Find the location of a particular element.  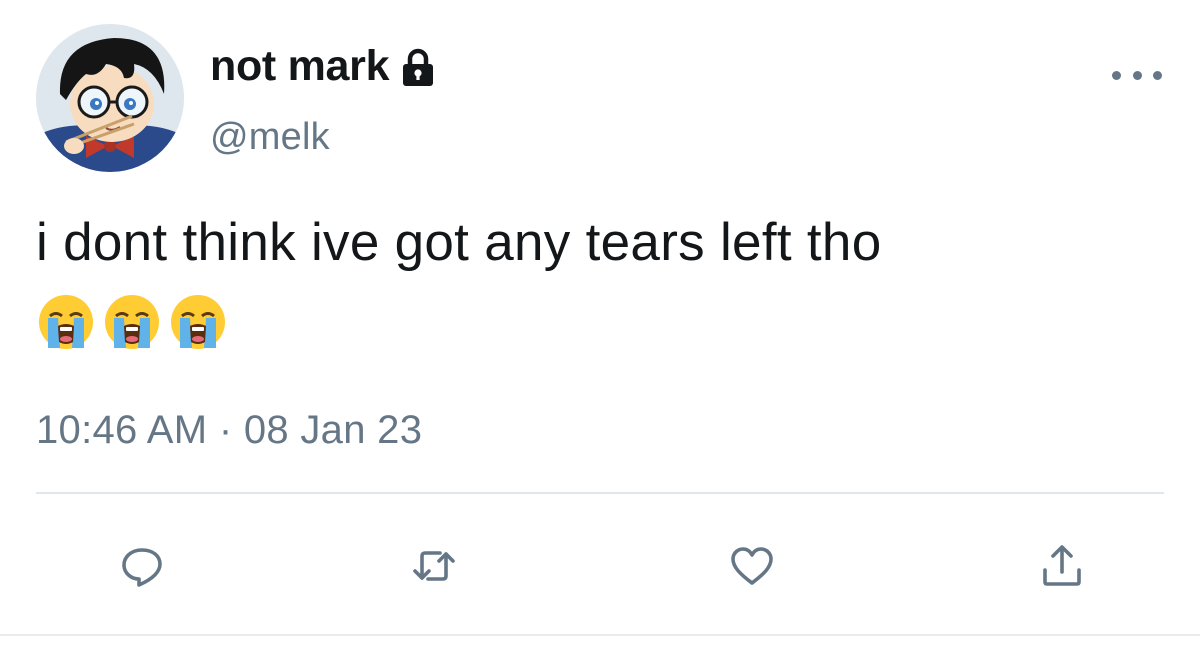

more-options-button is located at coordinates (1137, 75).